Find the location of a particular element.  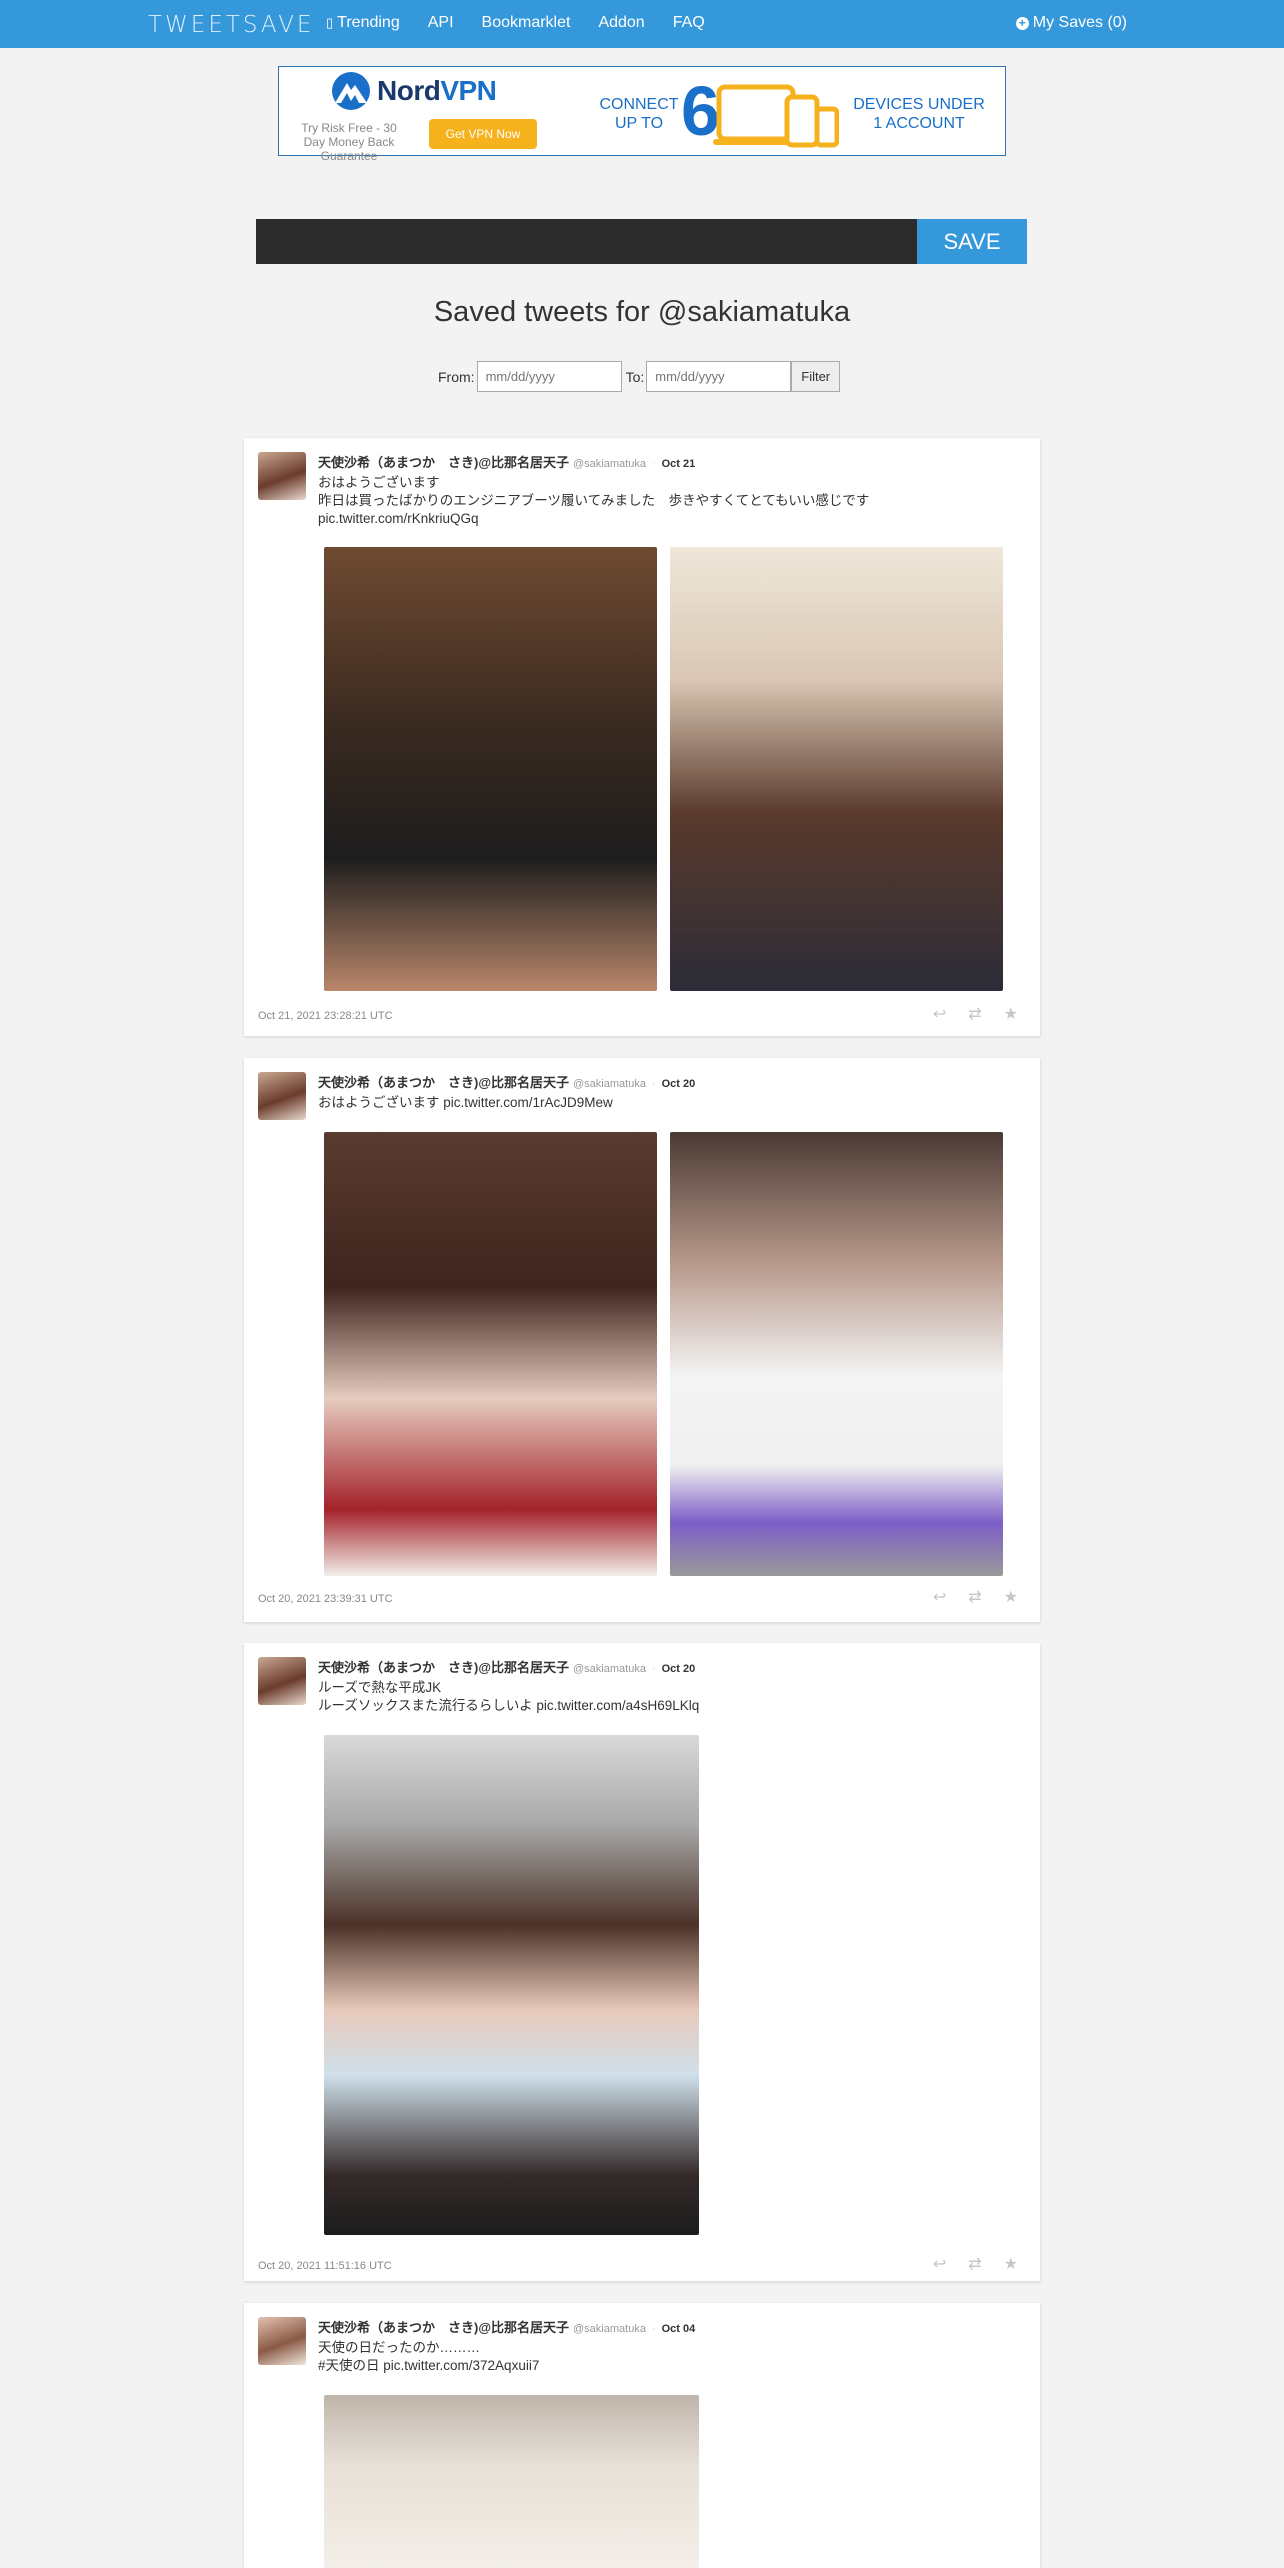

nav-trending: ▯ Trending is located at coordinates (363, 23).